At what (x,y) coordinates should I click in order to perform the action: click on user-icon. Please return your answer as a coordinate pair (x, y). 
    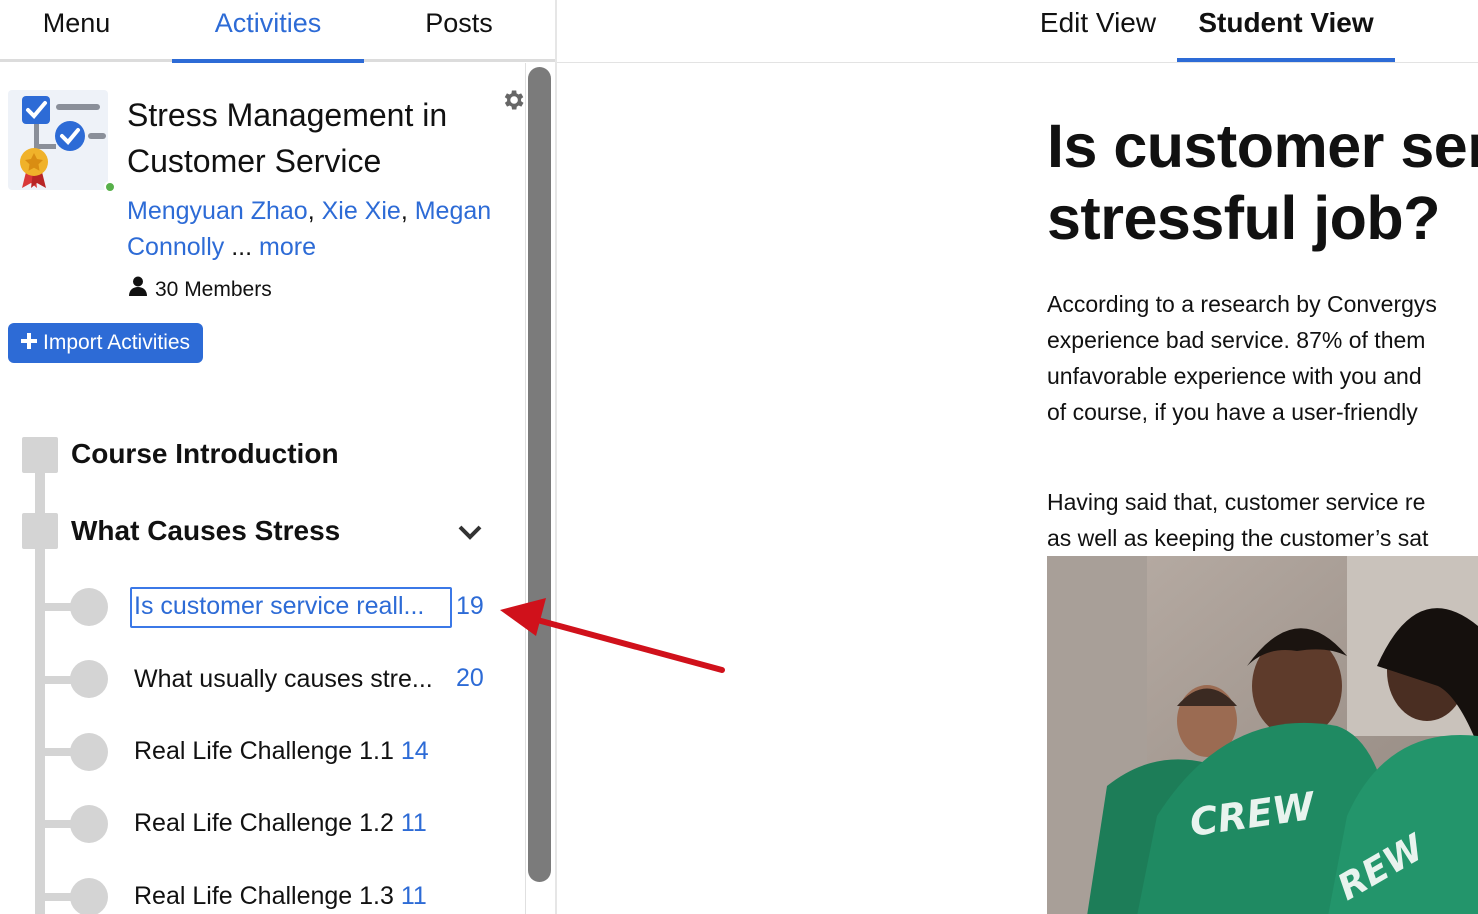
    Looking at the image, I should click on (138, 290).